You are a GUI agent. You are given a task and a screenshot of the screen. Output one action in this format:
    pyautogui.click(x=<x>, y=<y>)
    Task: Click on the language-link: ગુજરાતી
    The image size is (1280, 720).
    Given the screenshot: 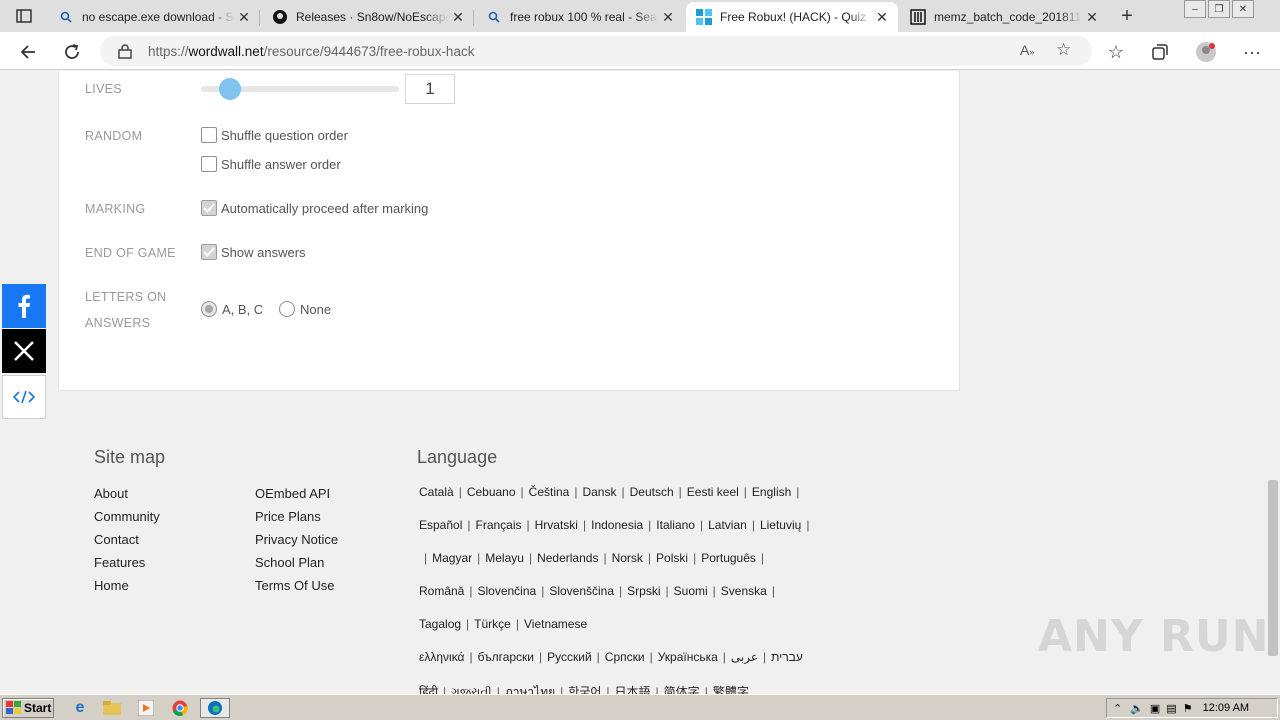 What is the action you would take?
    pyautogui.click(x=471, y=689)
    